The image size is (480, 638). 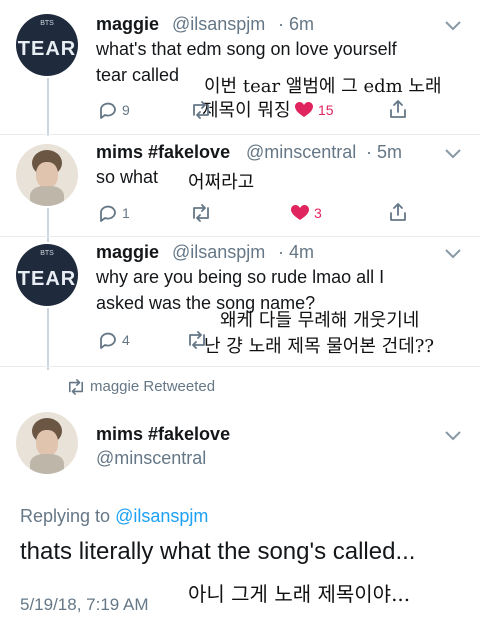 I want to click on like-action: 3, so click(x=306, y=213).